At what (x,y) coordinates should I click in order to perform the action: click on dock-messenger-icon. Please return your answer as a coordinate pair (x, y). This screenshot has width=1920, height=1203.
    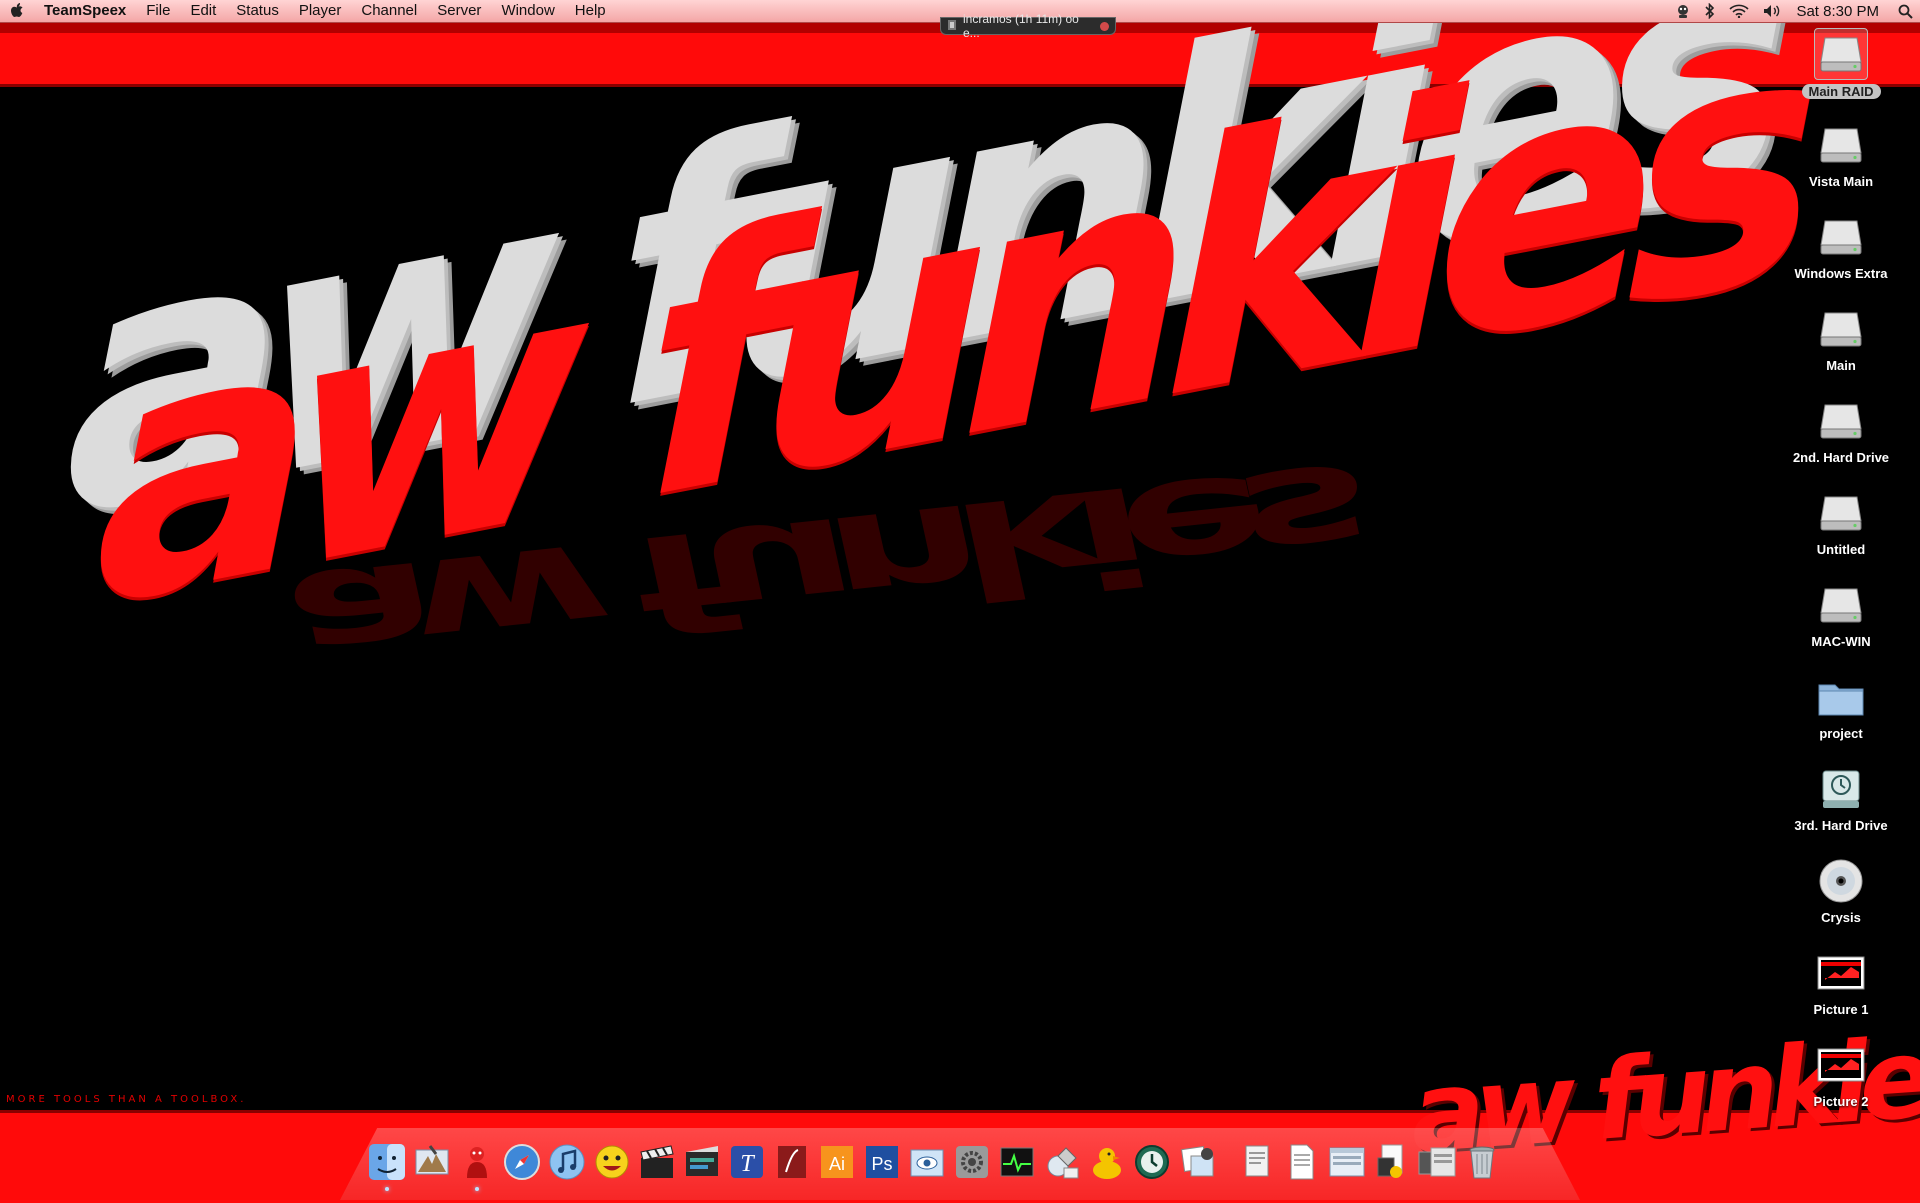
    Looking at the image, I should click on (612, 1162).